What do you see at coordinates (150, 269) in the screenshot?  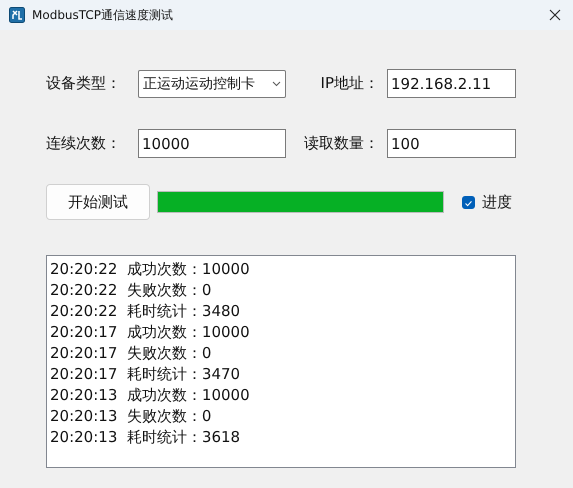 I see `log-line: 20:20:22 成功次数：10000` at bounding box center [150, 269].